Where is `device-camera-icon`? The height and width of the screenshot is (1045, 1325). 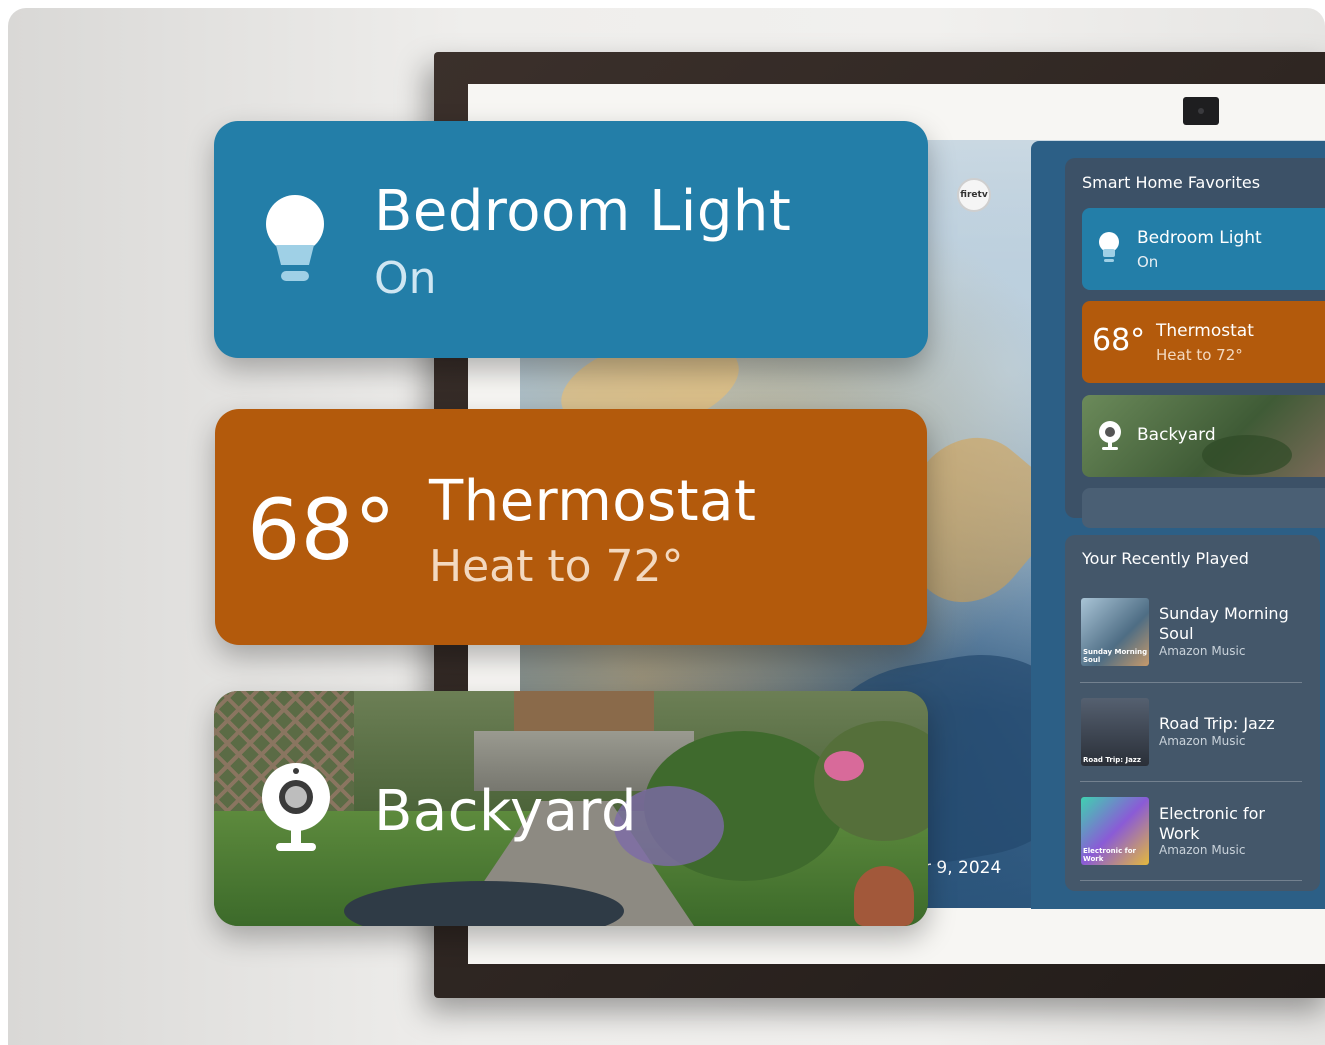
device-camera-icon is located at coordinates (1201, 111).